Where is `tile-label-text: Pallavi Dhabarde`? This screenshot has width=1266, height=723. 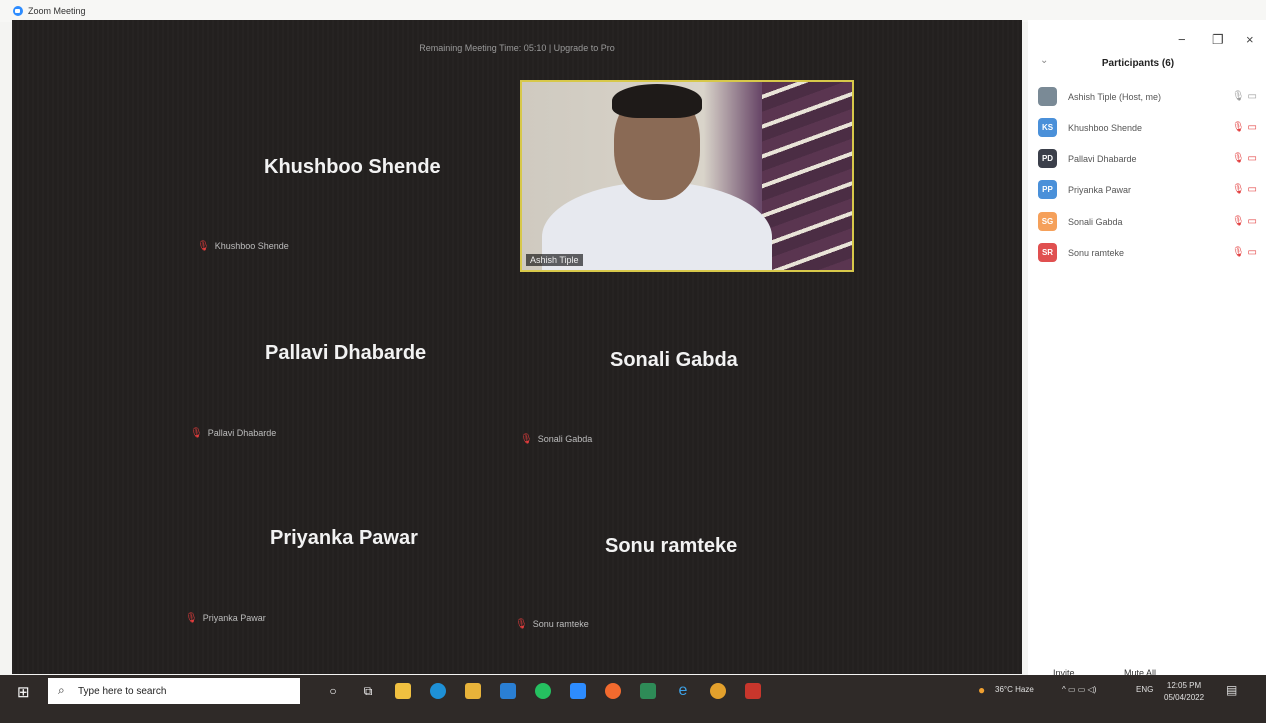
tile-label-text: Pallavi Dhabarde is located at coordinates (242, 433).